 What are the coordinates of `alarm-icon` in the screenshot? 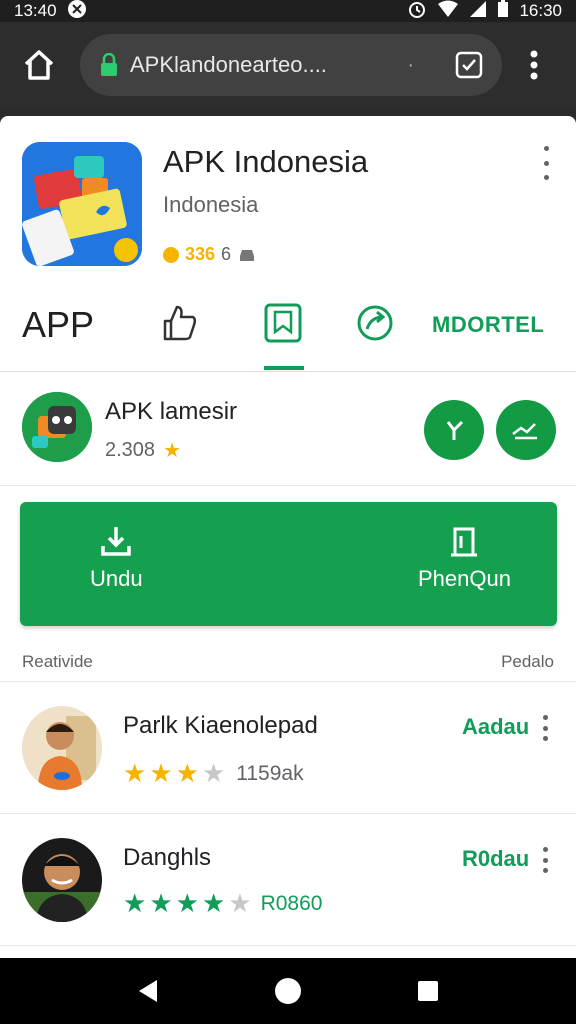 It's located at (417, 12).